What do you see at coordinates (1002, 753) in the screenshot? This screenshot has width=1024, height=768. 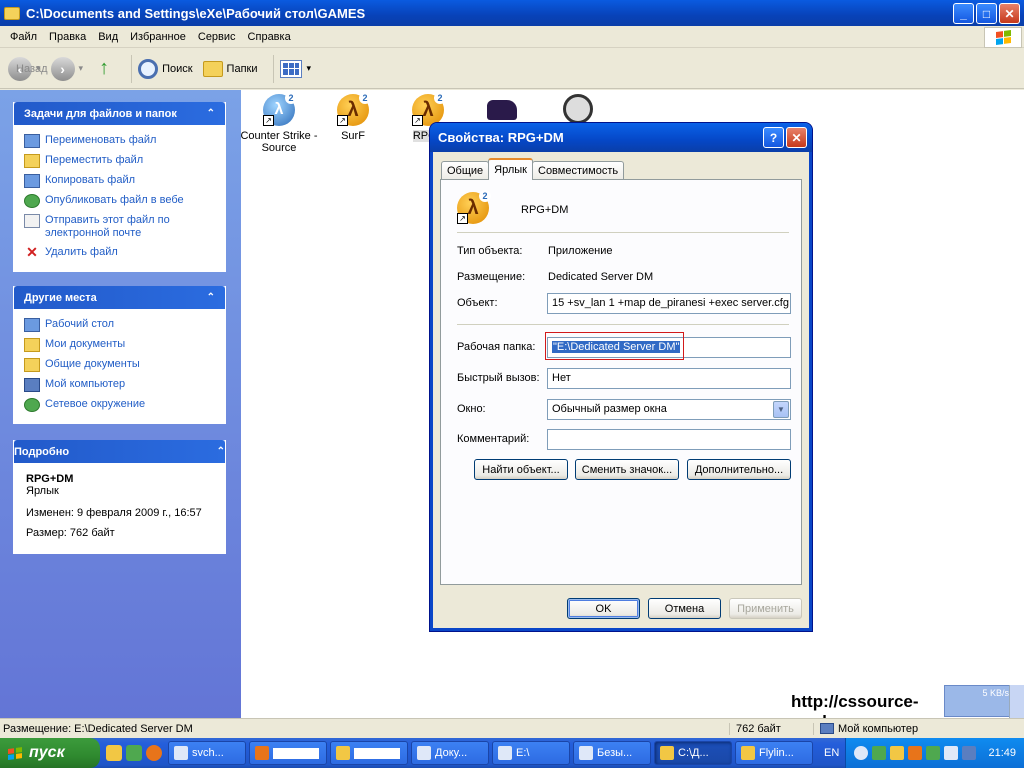 I see `clock: 21:49` at bounding box center [1002, 753].